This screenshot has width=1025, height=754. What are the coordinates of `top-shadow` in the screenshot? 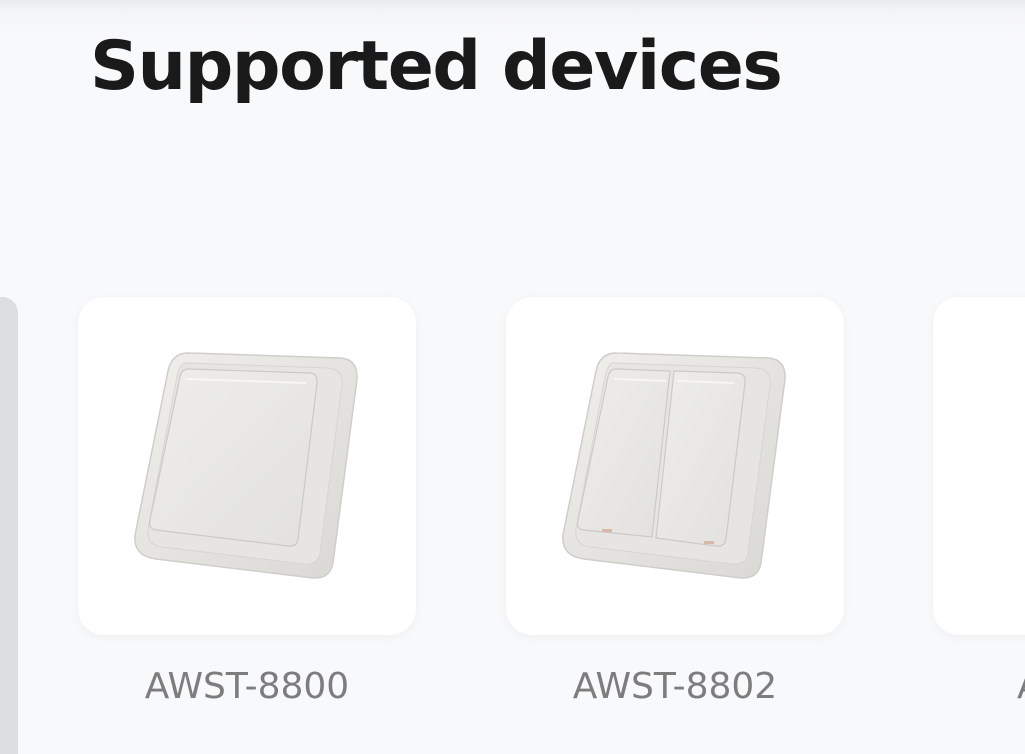 It's located at (512, 7).